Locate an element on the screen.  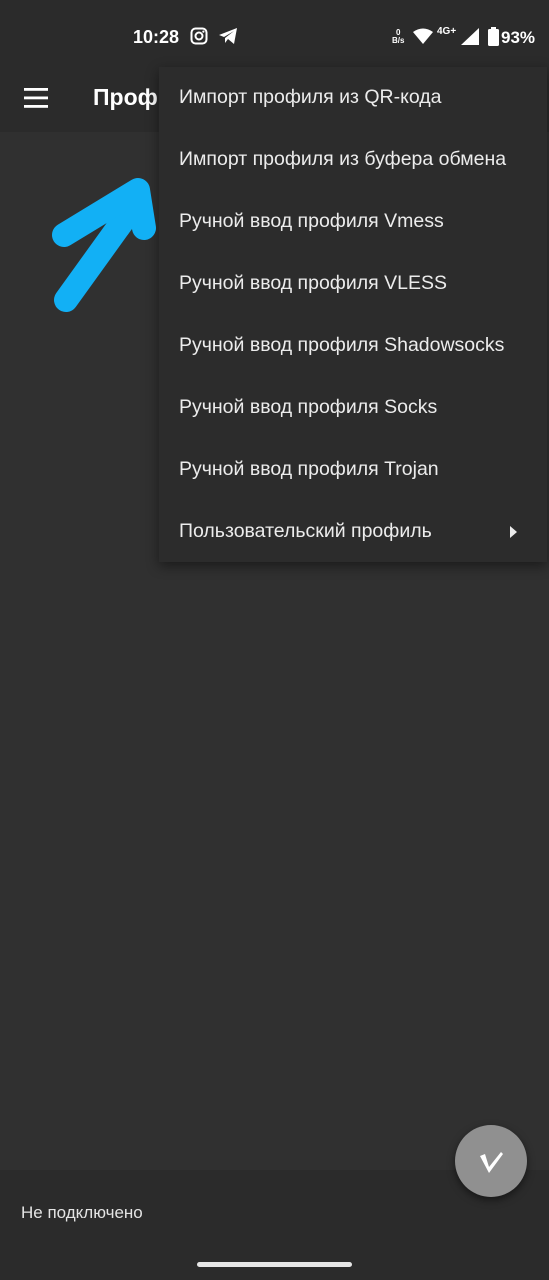
v-logo-icon is located at coordinates (491, 1162).